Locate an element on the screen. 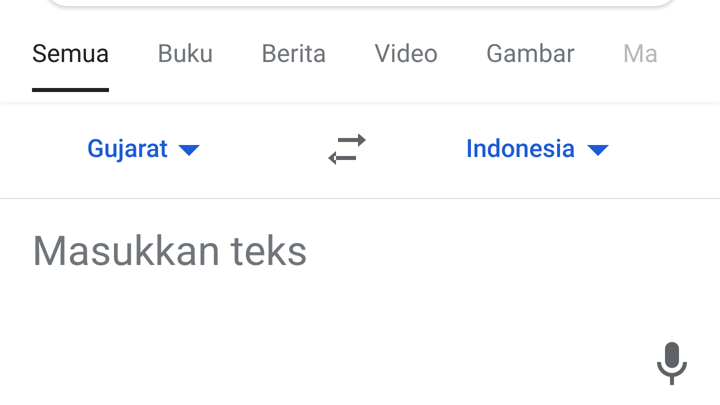 The image size is (720, 405). tab: Buku is located at coordinates (185, 64).